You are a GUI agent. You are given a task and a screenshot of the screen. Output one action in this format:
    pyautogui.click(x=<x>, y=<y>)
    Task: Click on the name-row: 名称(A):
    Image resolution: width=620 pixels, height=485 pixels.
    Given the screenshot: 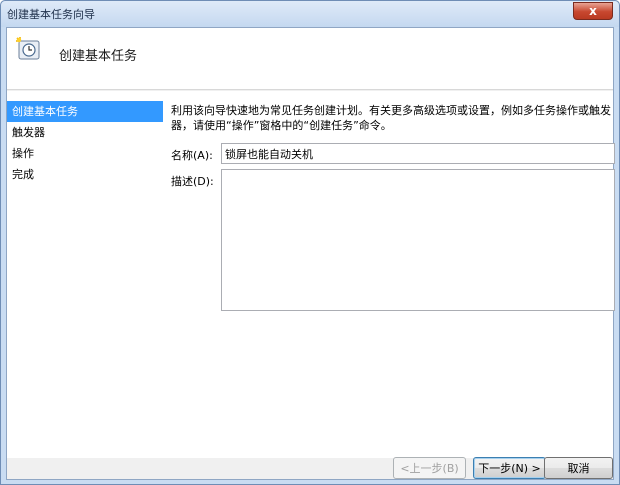 What is the action you would take?
    pyautogui.click(x=393, y=154)
    